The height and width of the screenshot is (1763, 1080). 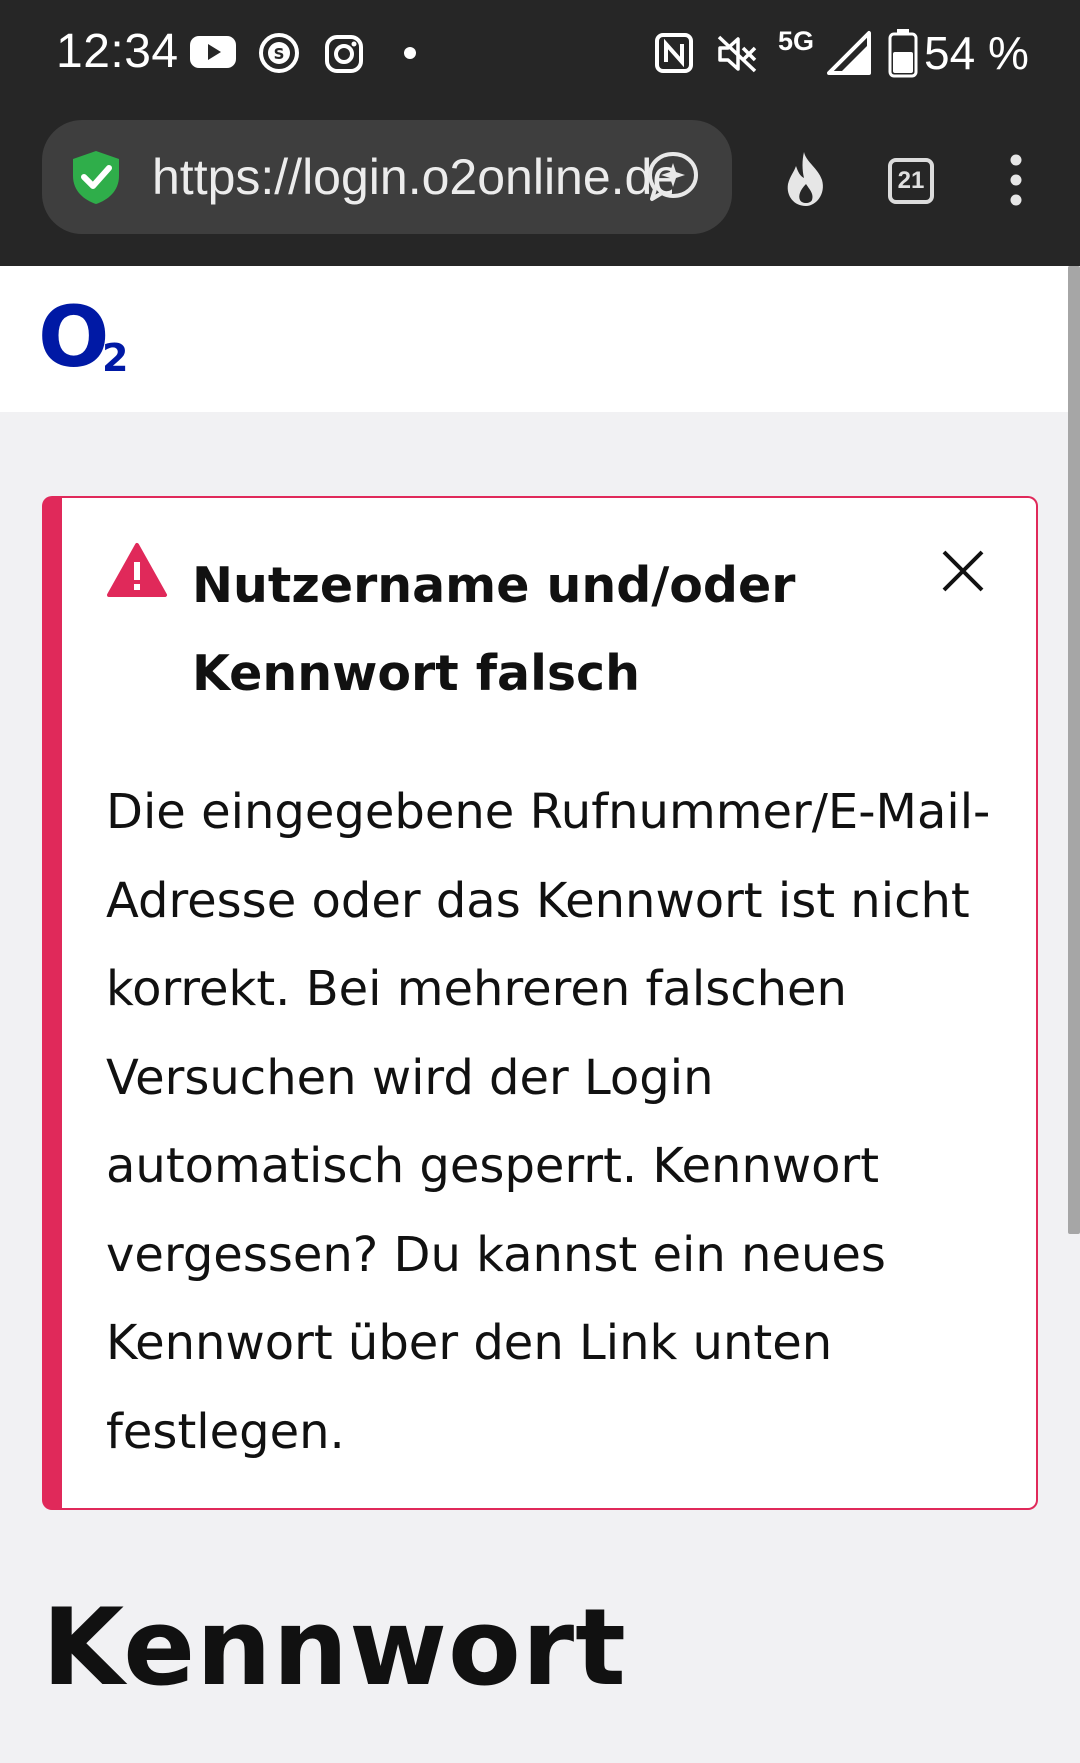 I want to click on more-icon, so click(x=1016, y=180).